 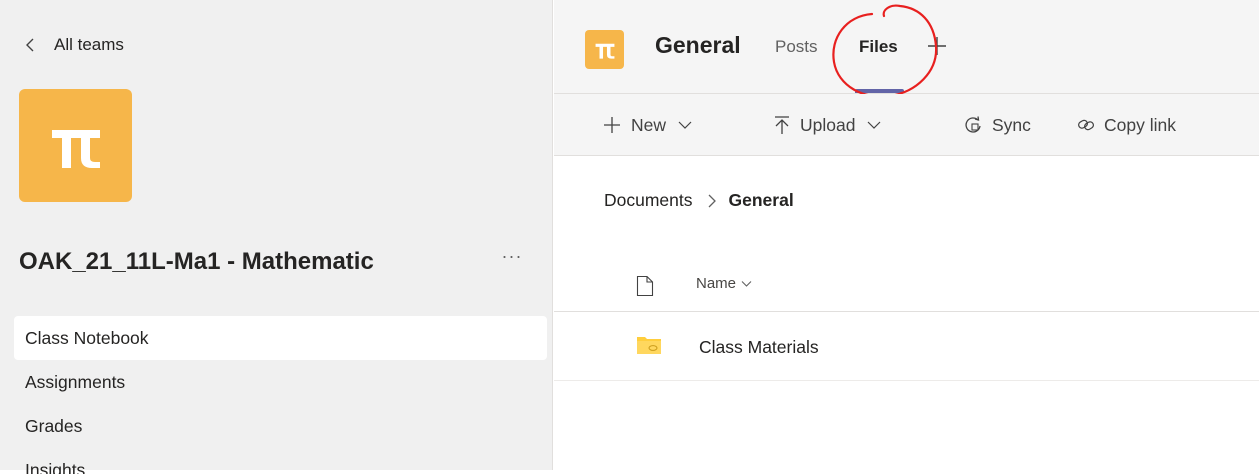 What do you see at coordinates (280, 338) in the screenshot?
I see `nav-item-class-notebook: Class Notebook` at bounding box center [280, 338].